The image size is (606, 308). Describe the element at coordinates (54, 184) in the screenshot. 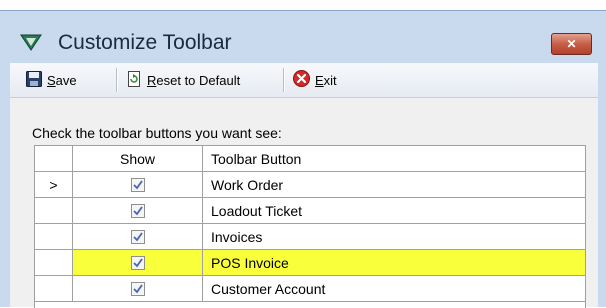

I see `row-indicator: >` at that location.